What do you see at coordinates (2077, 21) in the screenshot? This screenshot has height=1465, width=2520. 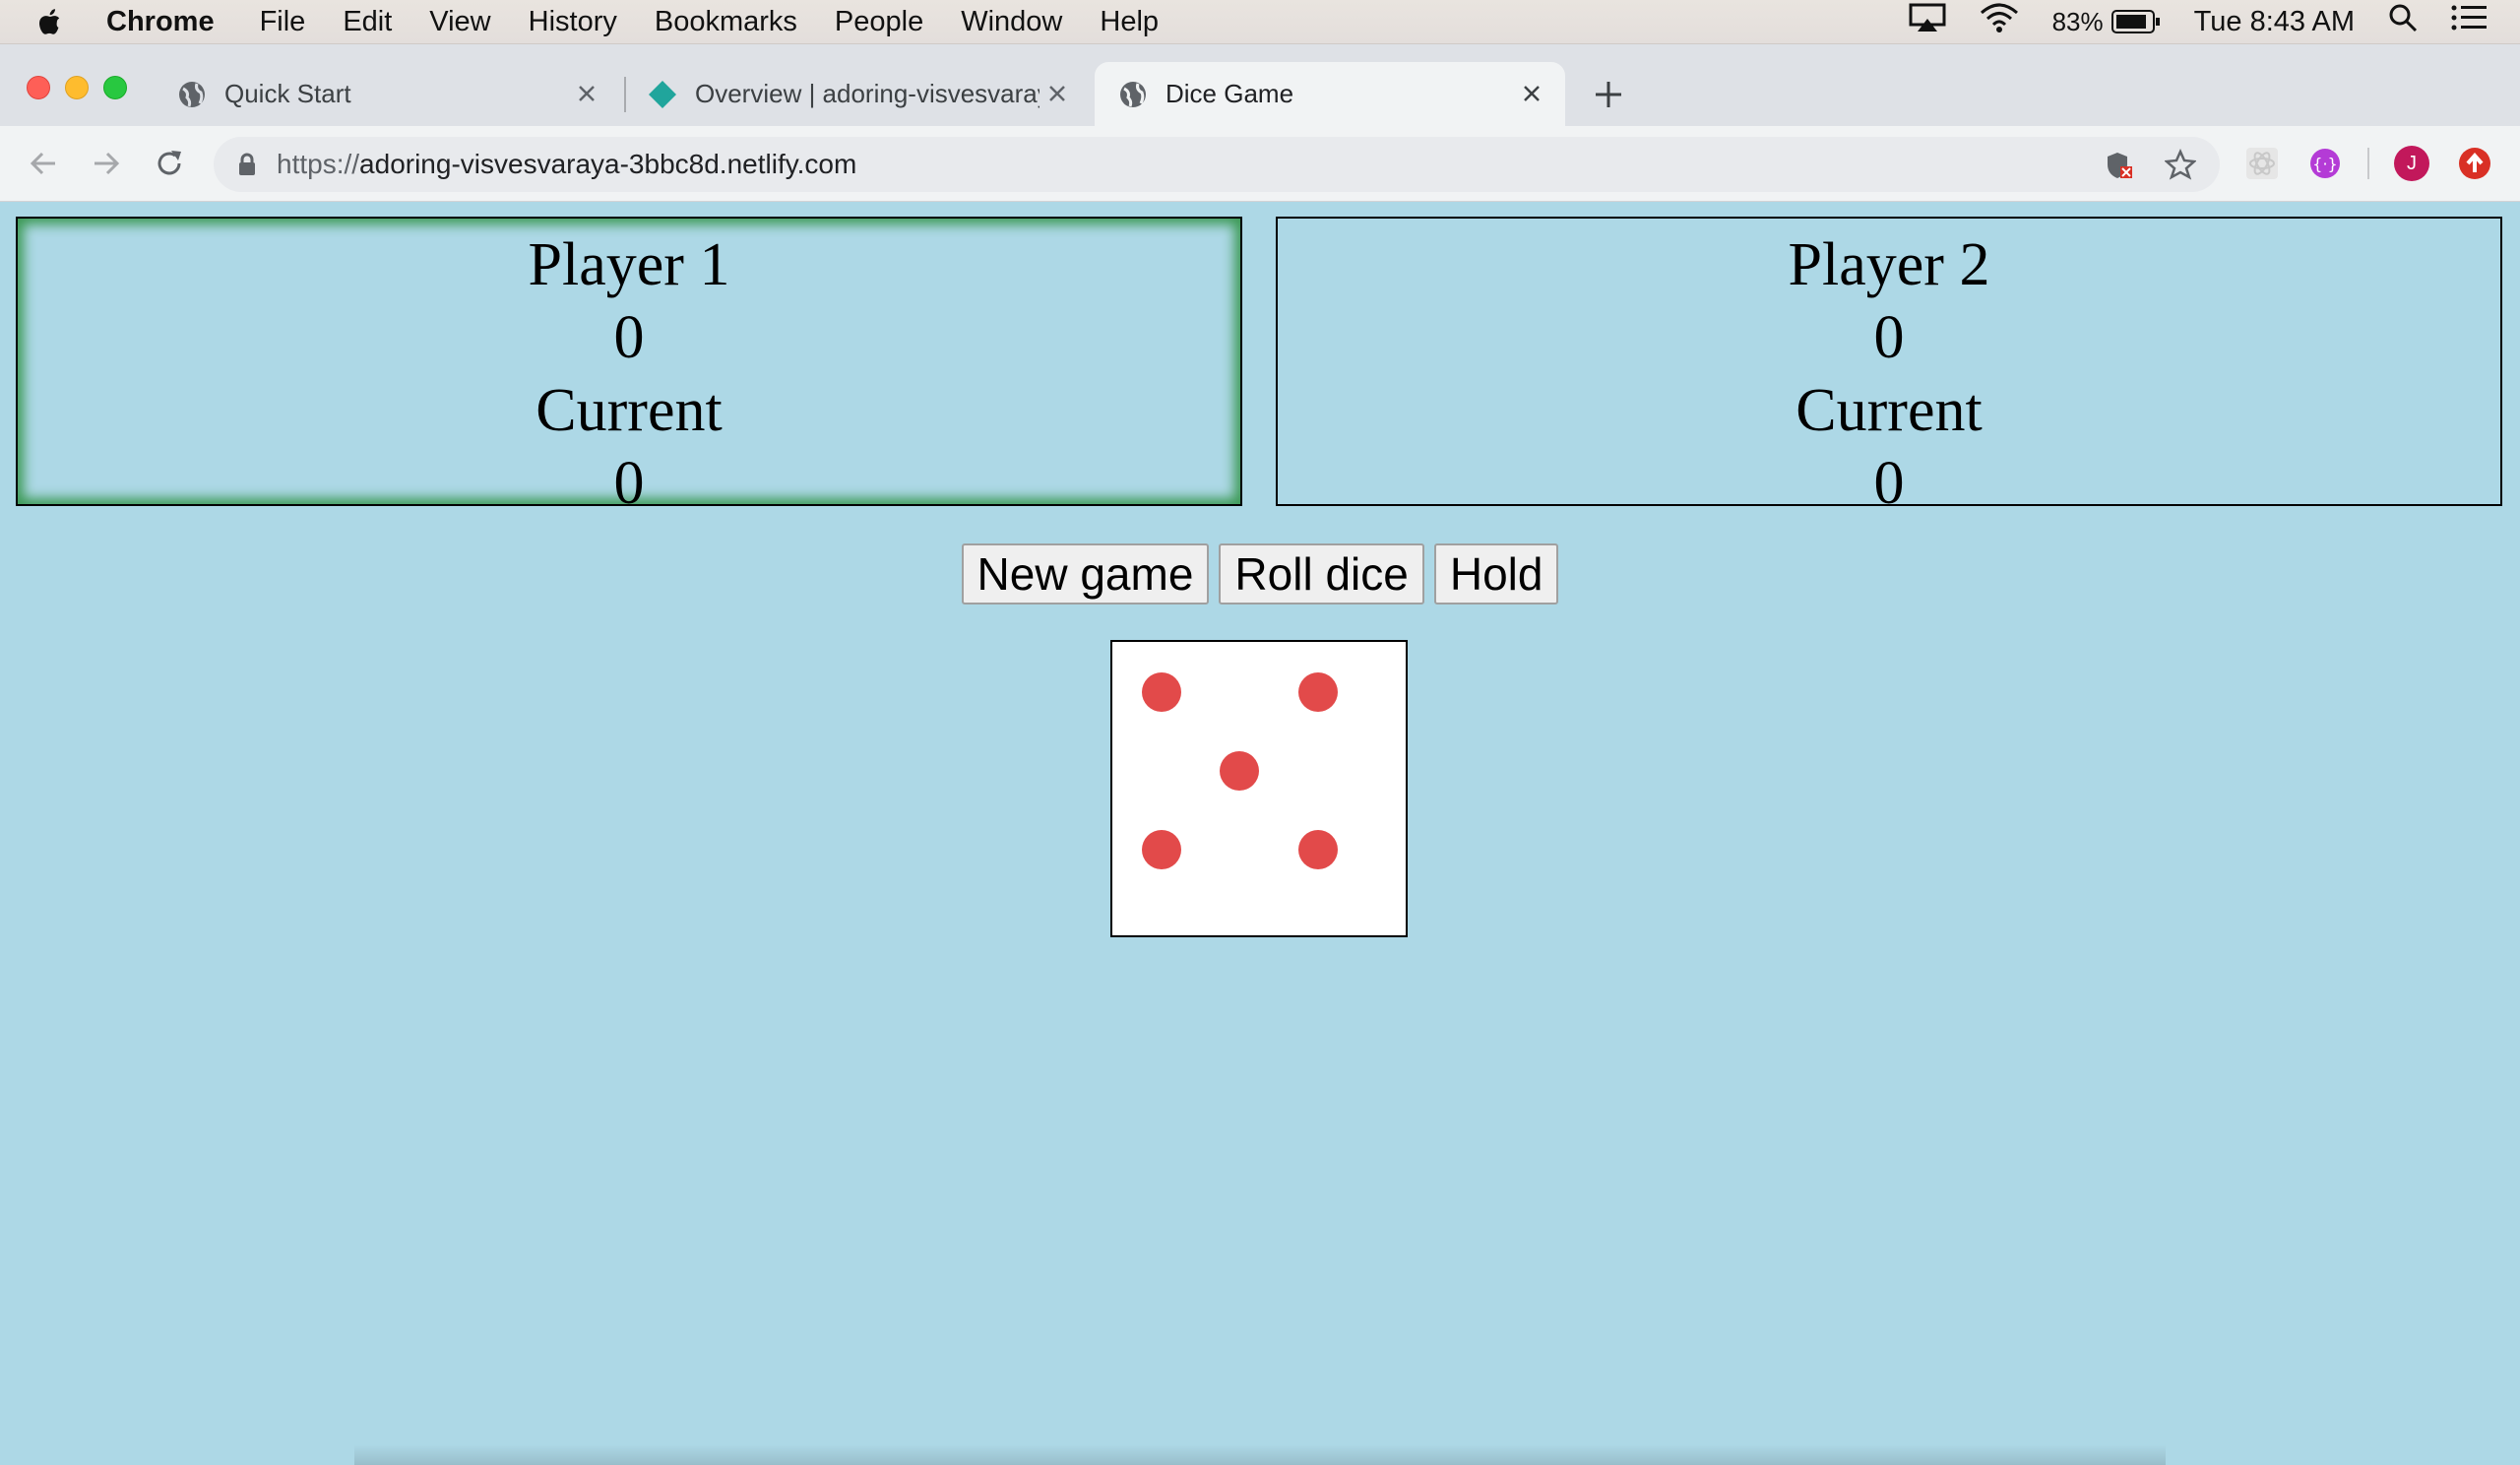 I see `battery-percent: 83%` at bounding box center [2077, 21].